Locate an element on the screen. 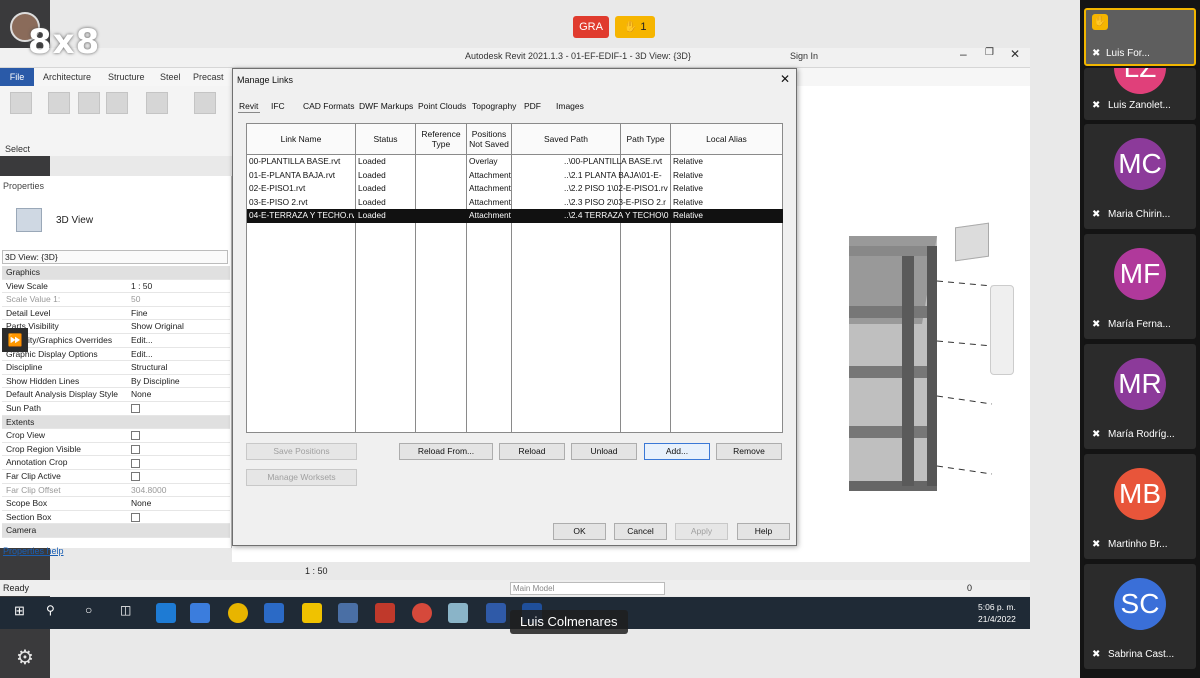 Image resolution: width=1200 pixels, height=678 pixels. acrobat-icon is located at coordinates (385, 613).